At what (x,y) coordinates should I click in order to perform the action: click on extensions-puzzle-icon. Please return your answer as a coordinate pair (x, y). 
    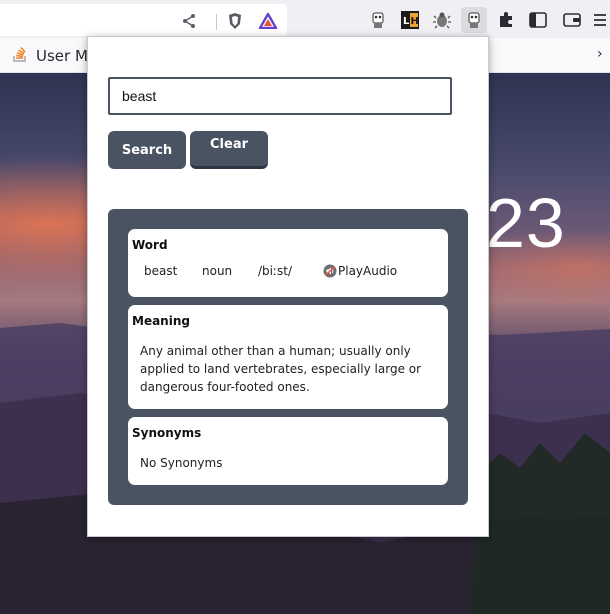
    Looking at the image, I should click on (506, 20).